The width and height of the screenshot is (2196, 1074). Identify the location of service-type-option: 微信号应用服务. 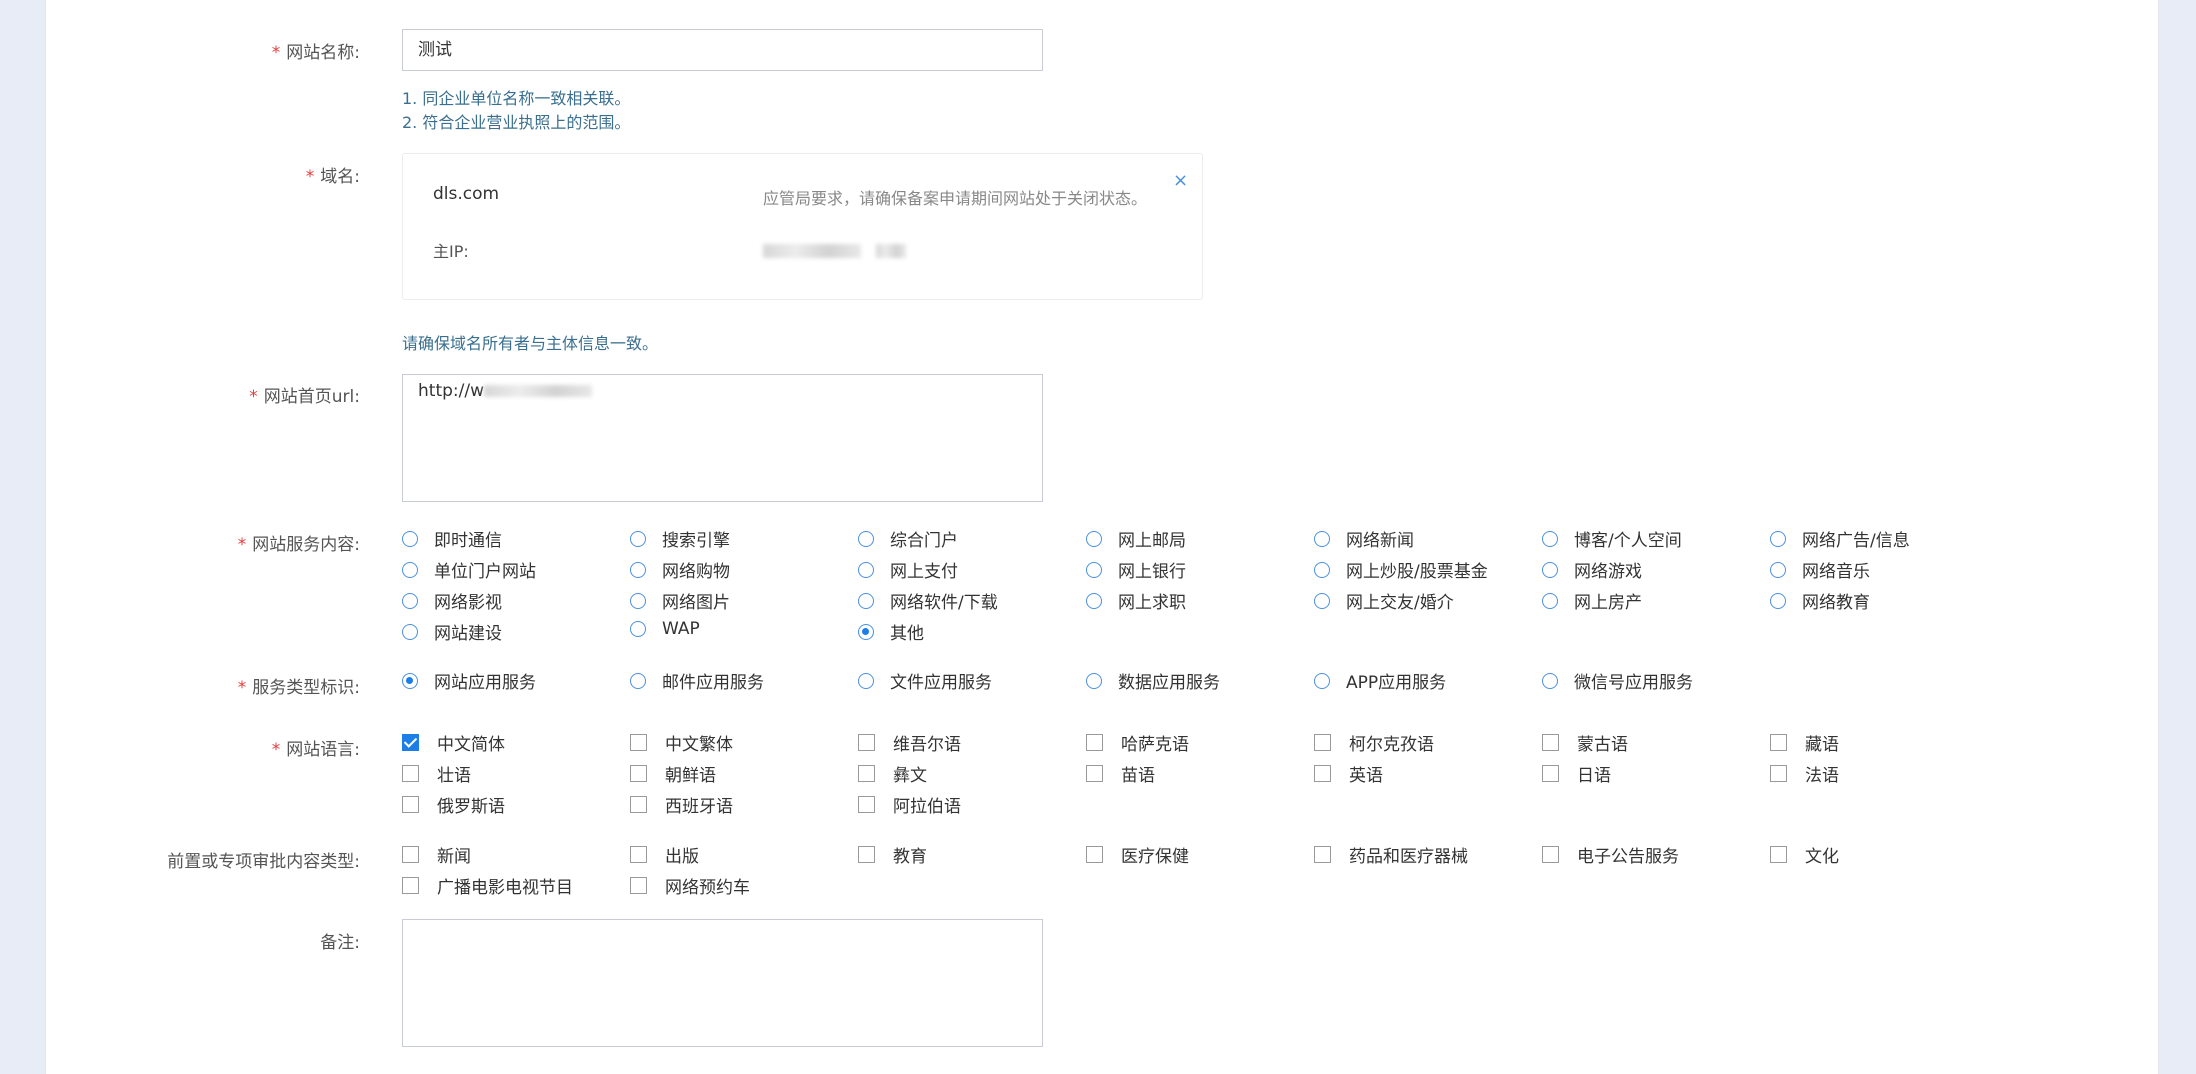
(1617, 680).